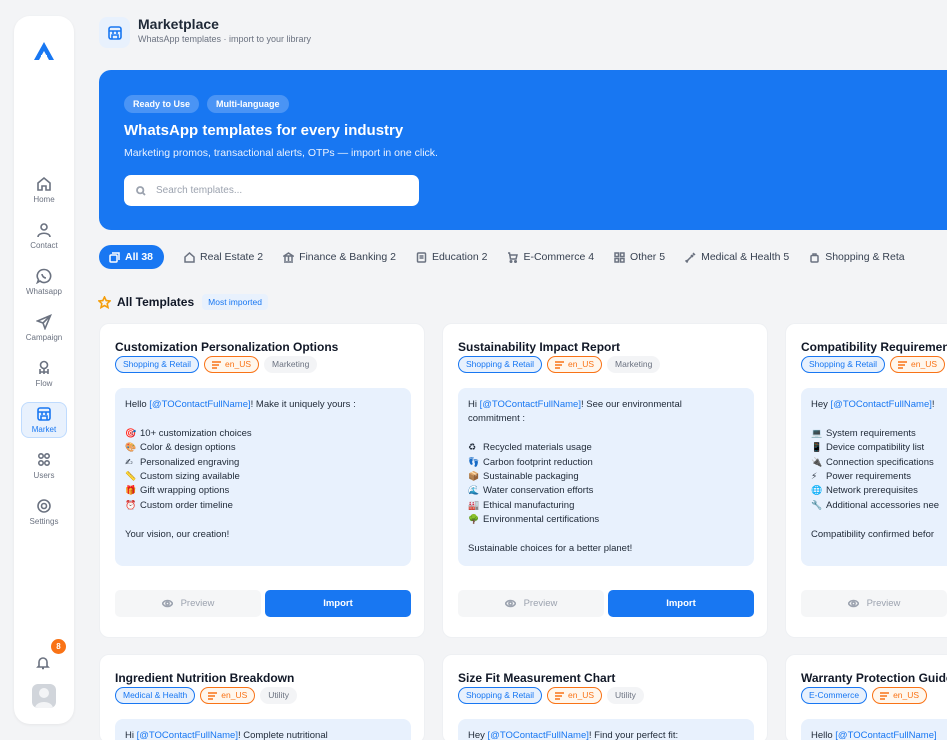  I want to click on users-icon, so click(44, 459).